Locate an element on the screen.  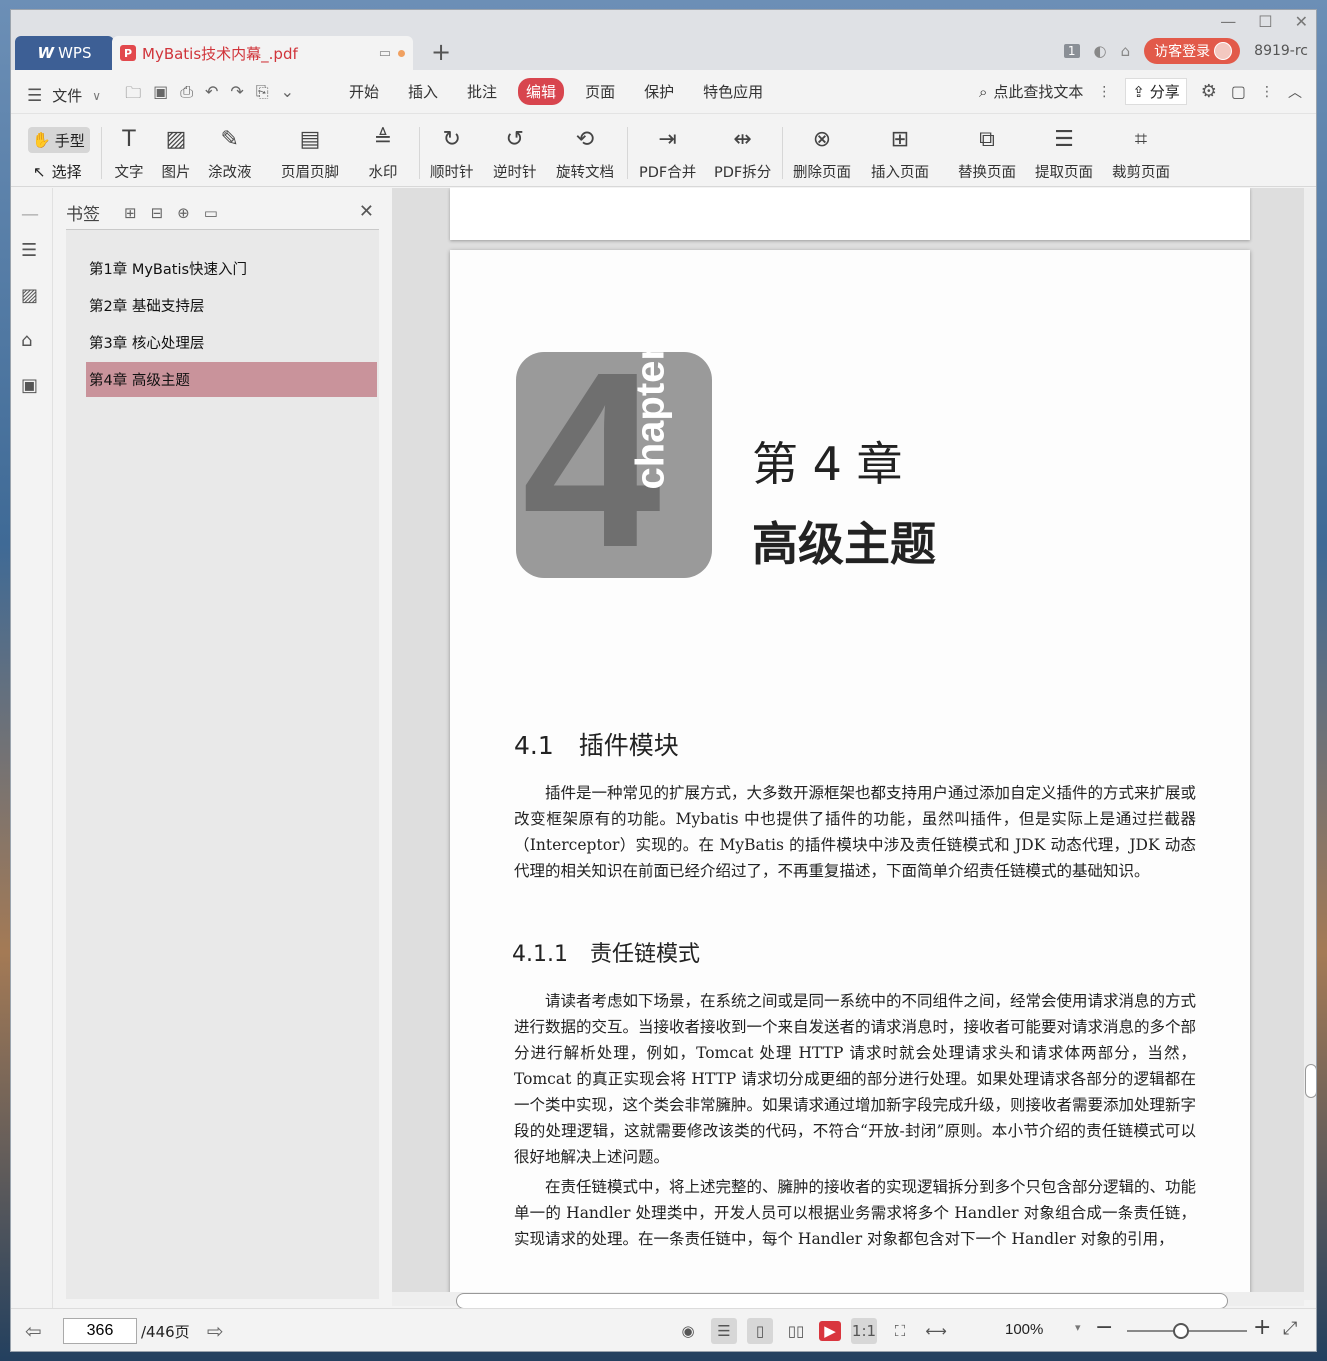
window-count-badge: 1 is located at coordinates (1071, 51).